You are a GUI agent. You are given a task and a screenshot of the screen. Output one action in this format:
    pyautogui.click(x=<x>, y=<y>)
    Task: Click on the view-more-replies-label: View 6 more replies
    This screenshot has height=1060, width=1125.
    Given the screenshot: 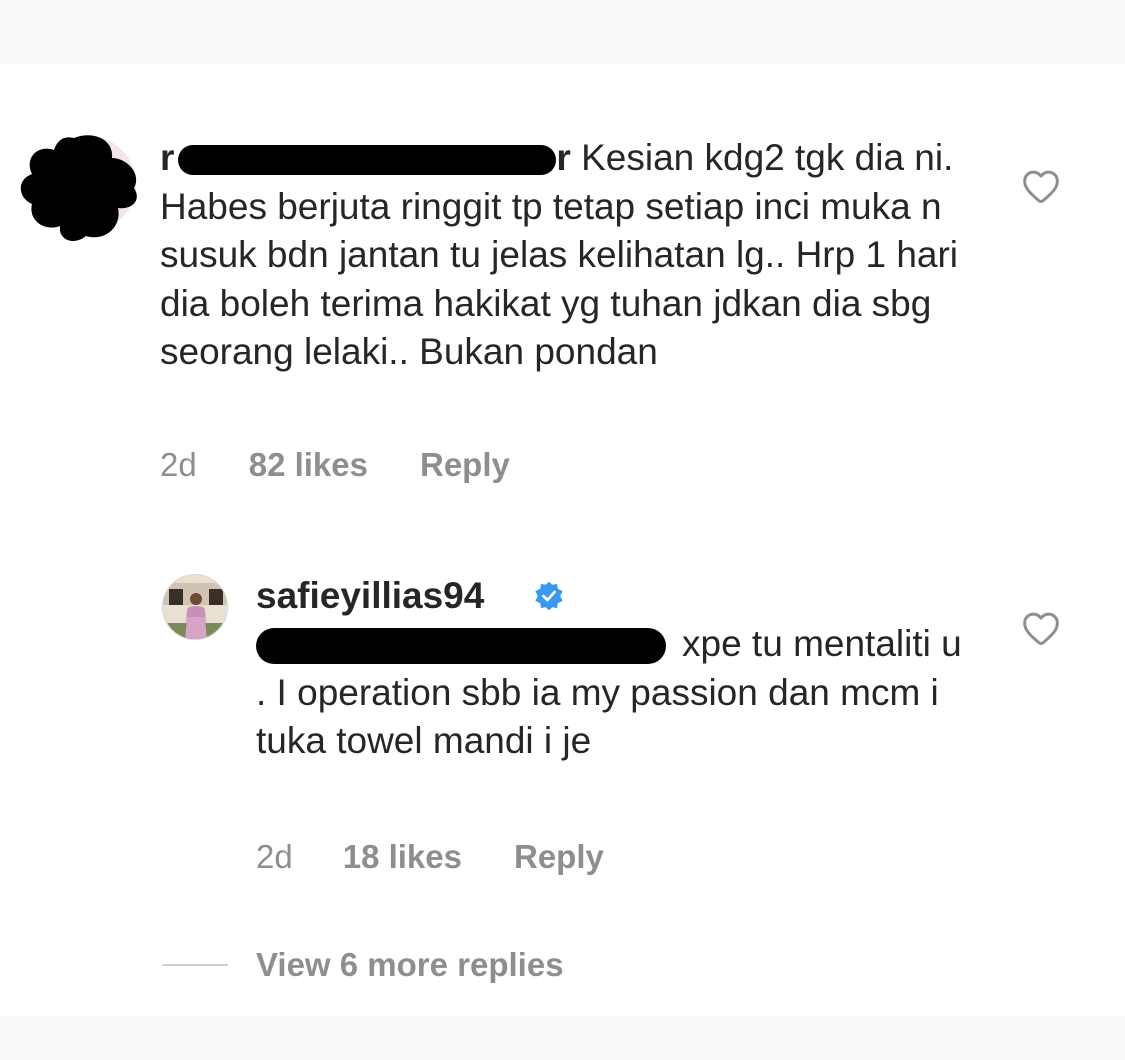 What is the action you would take?
    pyautogui.click(x=410, y=964)
    